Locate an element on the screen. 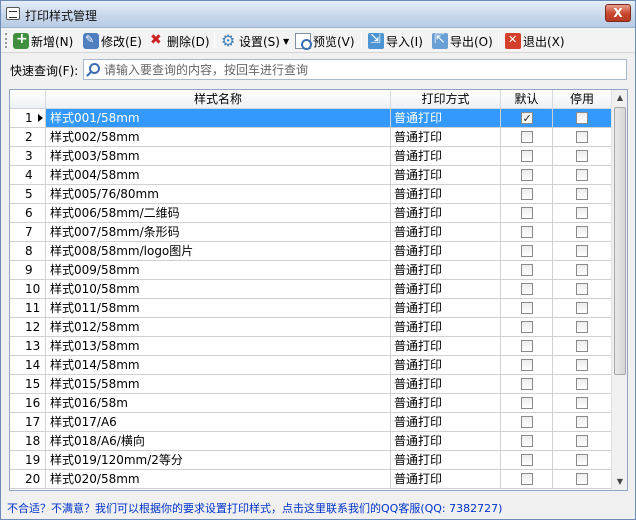 The image size is (636, 520). table-row: 19 样式019/120mm/2等分 普通打印 is located at coordinates (311, 460).